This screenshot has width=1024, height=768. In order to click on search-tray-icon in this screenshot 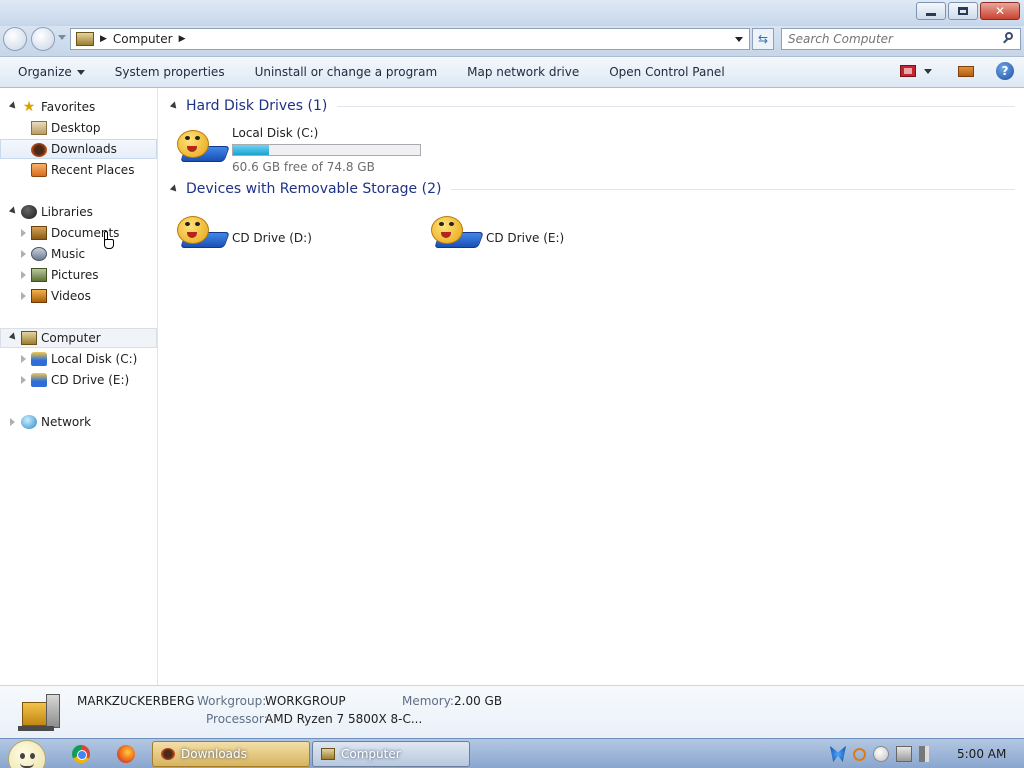, I will do `click(859, 754)`.